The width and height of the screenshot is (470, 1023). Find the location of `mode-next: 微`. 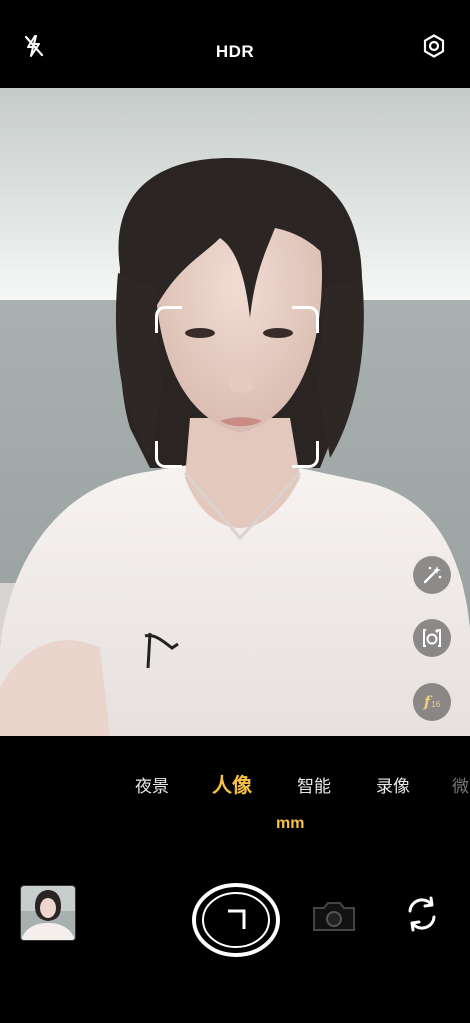

mode-next: 微 is located at coordinates (460, 784).